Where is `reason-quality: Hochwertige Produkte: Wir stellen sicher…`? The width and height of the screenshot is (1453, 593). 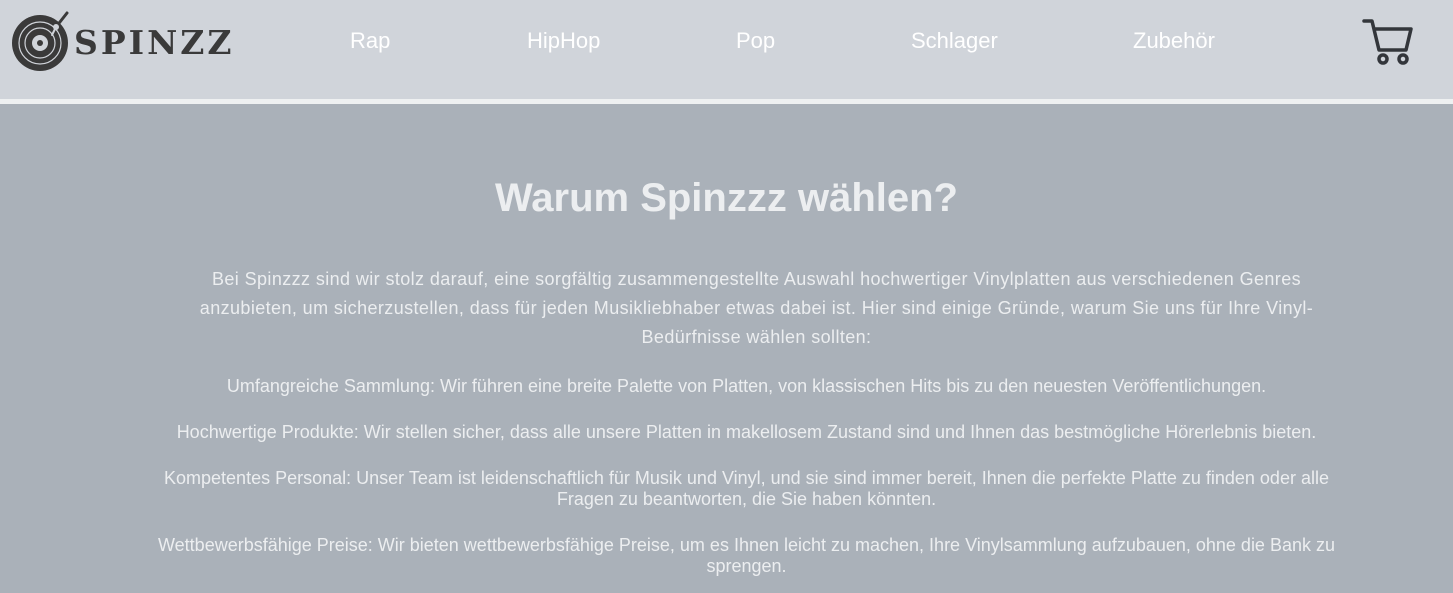 reason-quality: Hochwertige Produkte: Wir stellen sicher… is located at coordinates (746, 432).